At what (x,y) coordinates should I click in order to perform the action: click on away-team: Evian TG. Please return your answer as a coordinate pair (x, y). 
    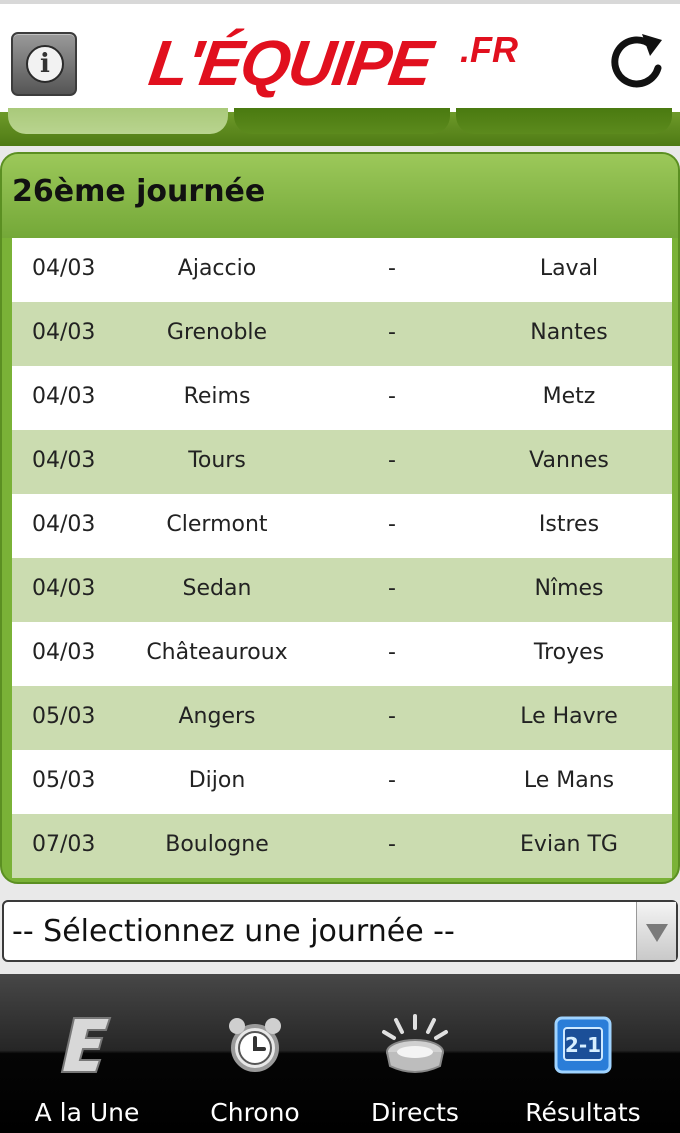
    Looking at the image, I should click on (569, 844).